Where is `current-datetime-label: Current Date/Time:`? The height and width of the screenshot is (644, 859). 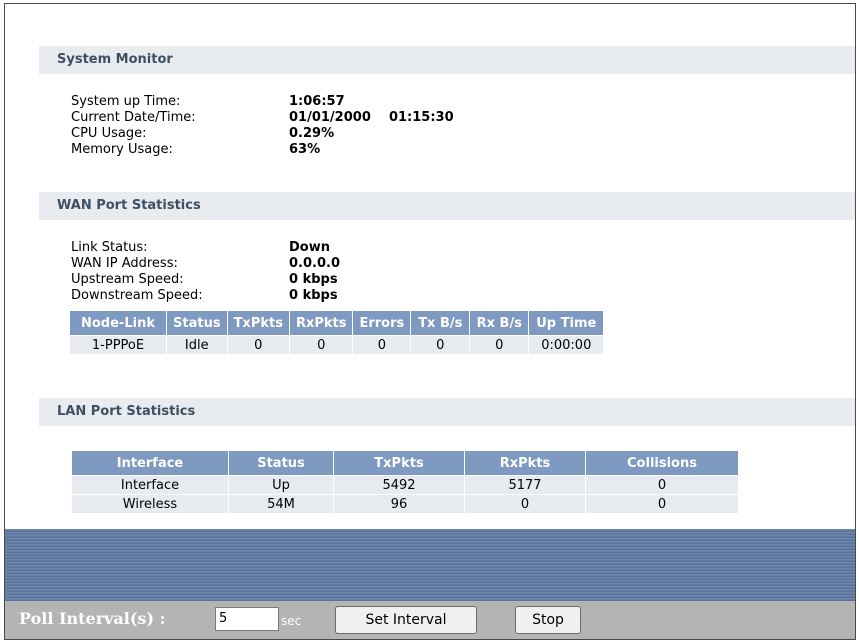
current-datetime-label: Current Date/Time: is located at coordinates (133, 117).